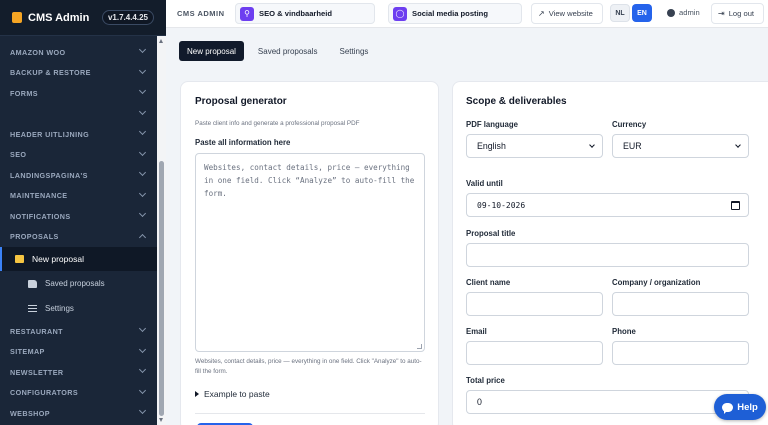  What do you see at coordinates (607, 402) in the screenshot?
I see `total-price-input: 0` at bounding box center [607, 402].